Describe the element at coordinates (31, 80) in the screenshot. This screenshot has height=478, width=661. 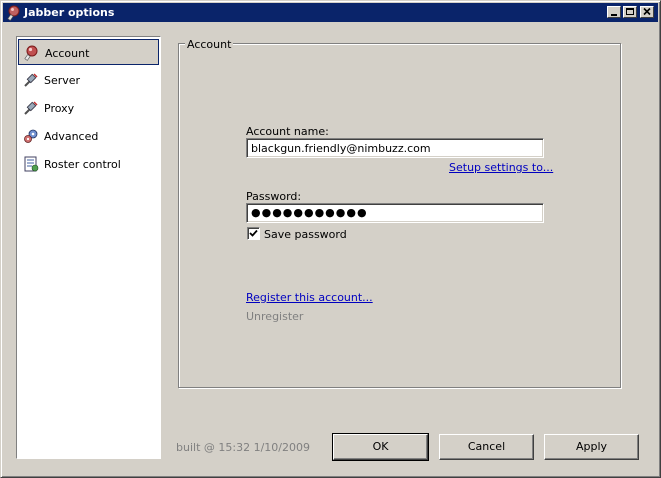
I see `server-icon` at that location.